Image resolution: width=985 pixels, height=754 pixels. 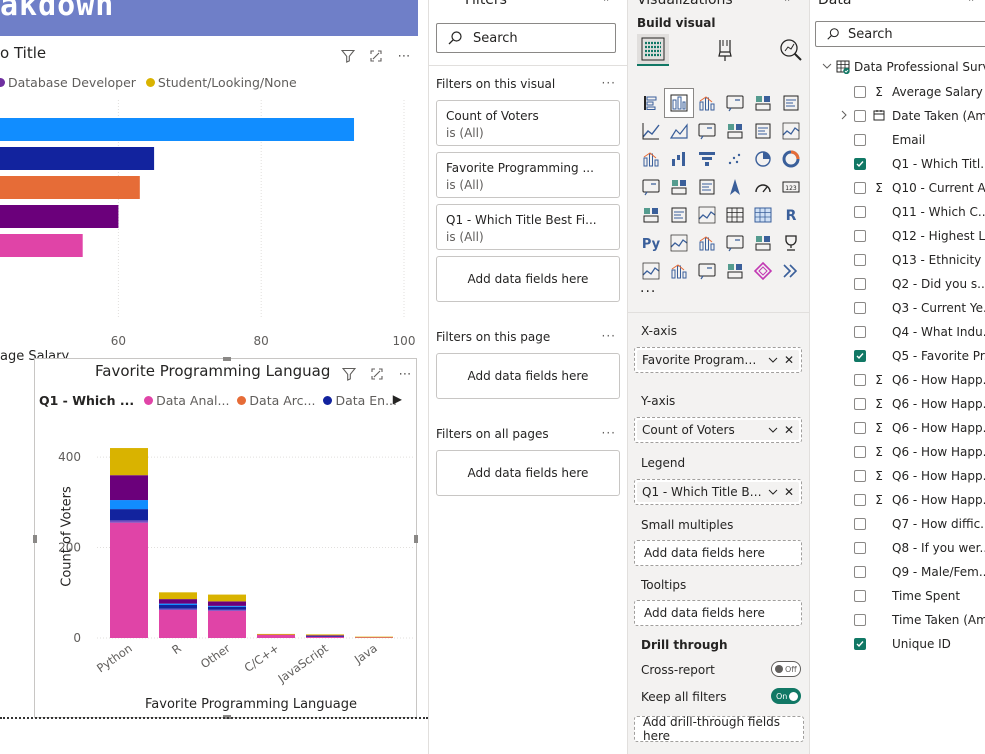 I want to click on data-search-input: Search, so click(x=900, y=34).